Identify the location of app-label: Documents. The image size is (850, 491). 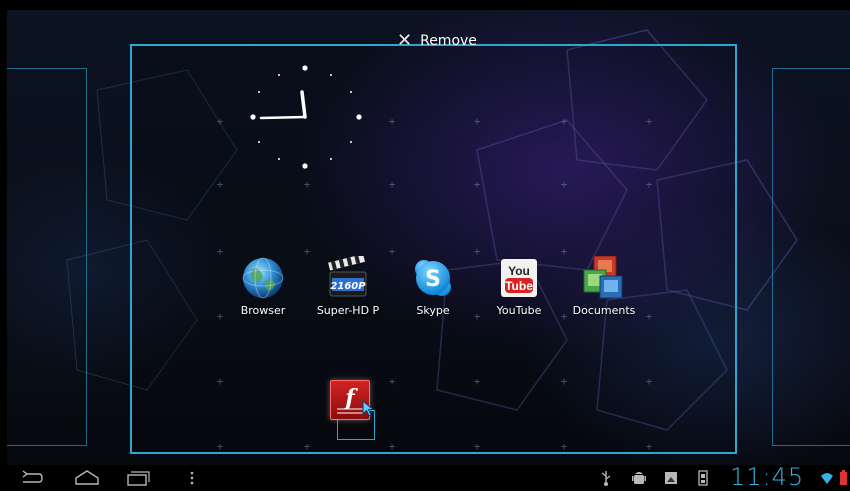
(604, 310).